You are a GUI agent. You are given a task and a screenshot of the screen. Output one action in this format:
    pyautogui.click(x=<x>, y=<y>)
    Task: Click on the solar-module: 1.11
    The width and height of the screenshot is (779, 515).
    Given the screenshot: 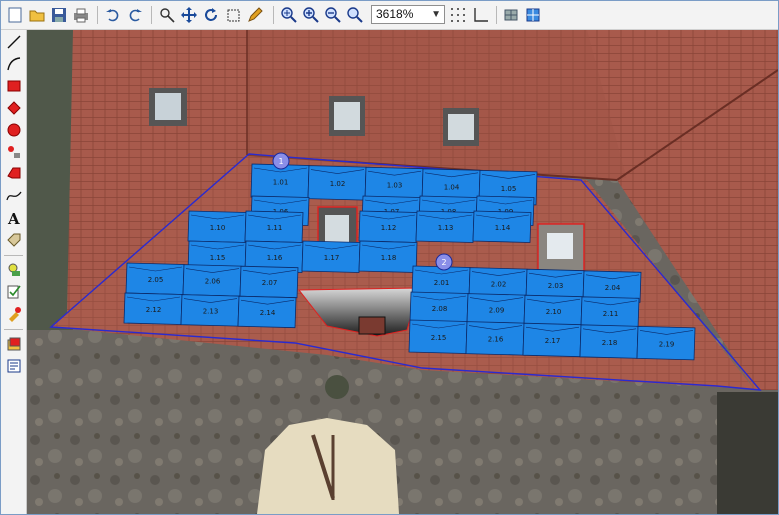 What is the action you would take?
    pyautogui.click(x=274, y=226)
    